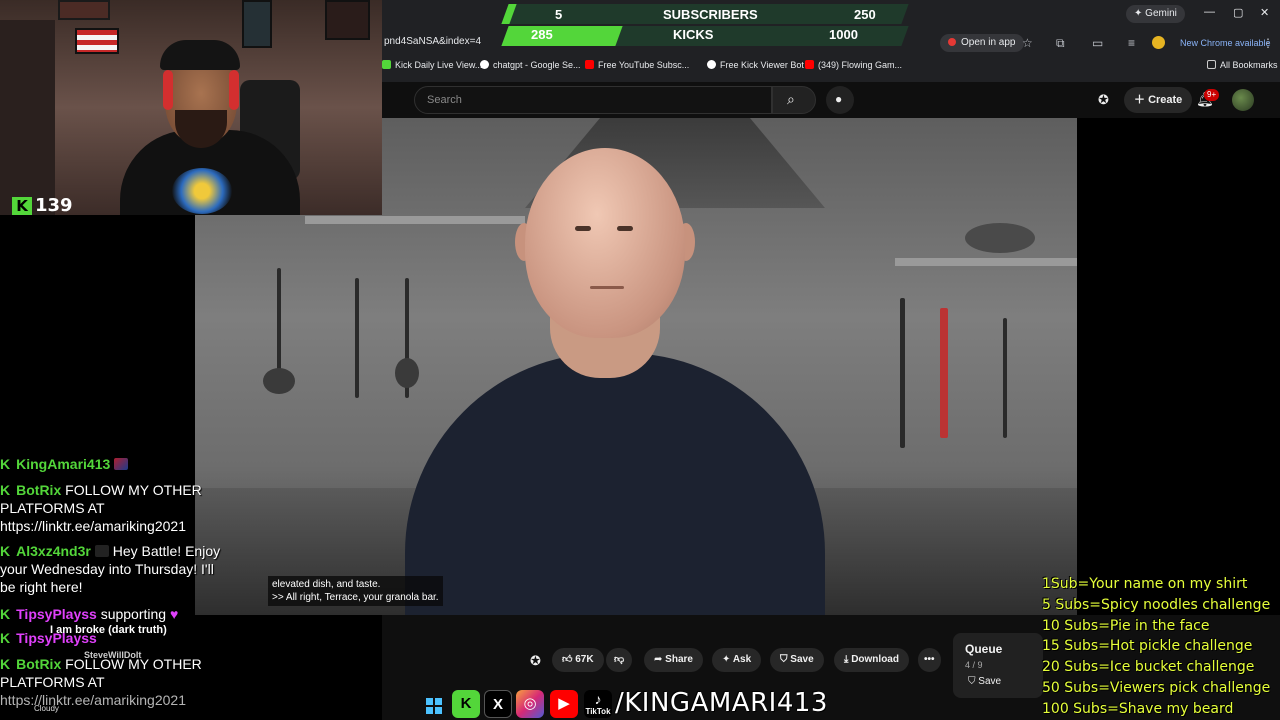 This screenshot has width=1280, height=720. I want to click on chat-username: KingAmari413, so click(63, 464).